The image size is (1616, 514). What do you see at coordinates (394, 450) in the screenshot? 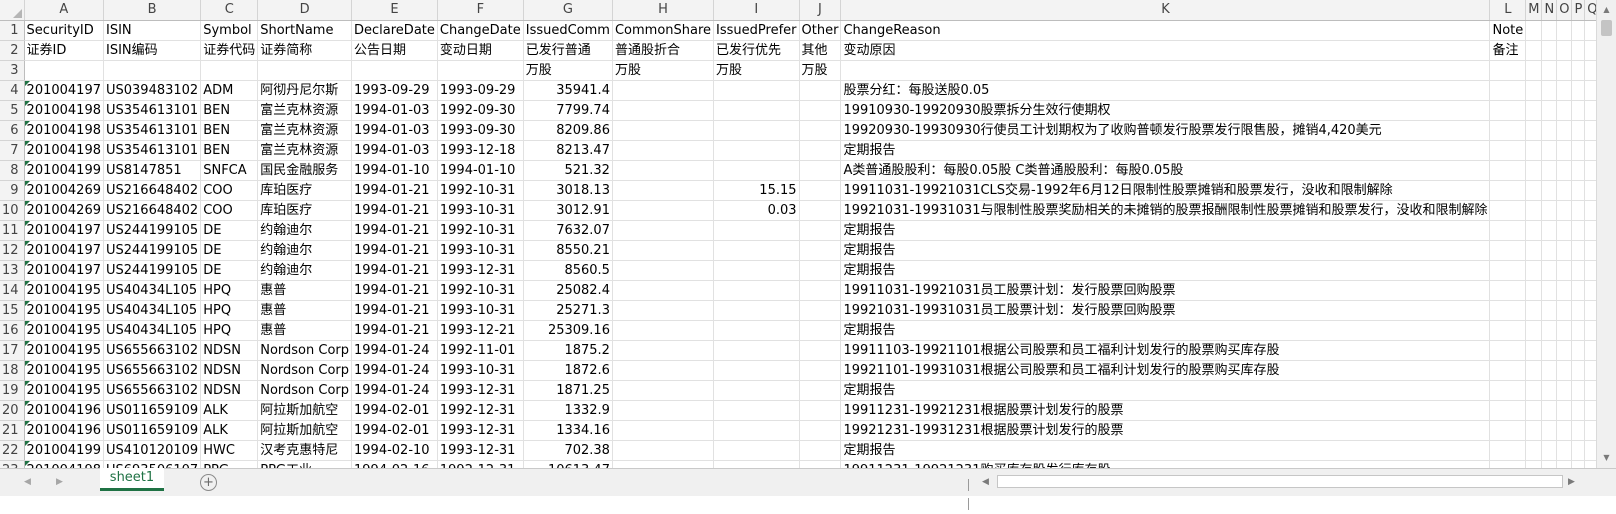
I see `cell-e: 1994-02-10` at bounding box center [394, 450].